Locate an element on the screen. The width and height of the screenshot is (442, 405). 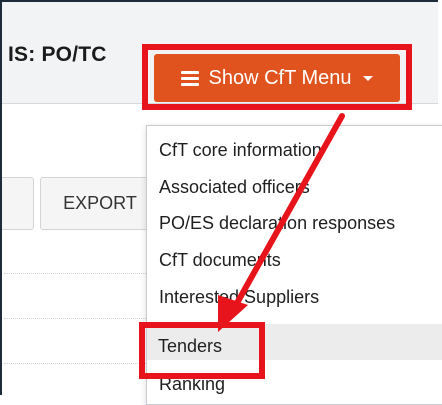
arrow-shaft is located at coordinates (287, 214).